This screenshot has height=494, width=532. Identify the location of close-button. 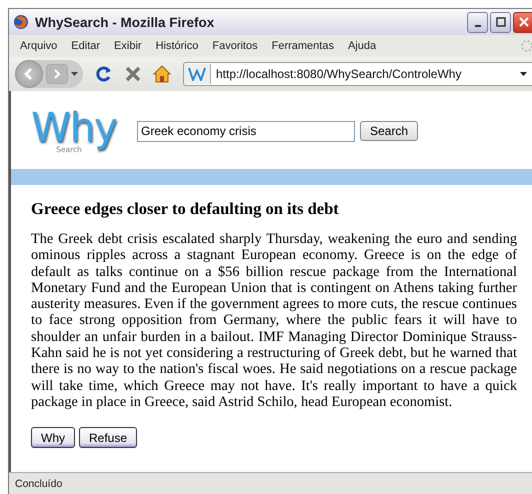
(522, 22).